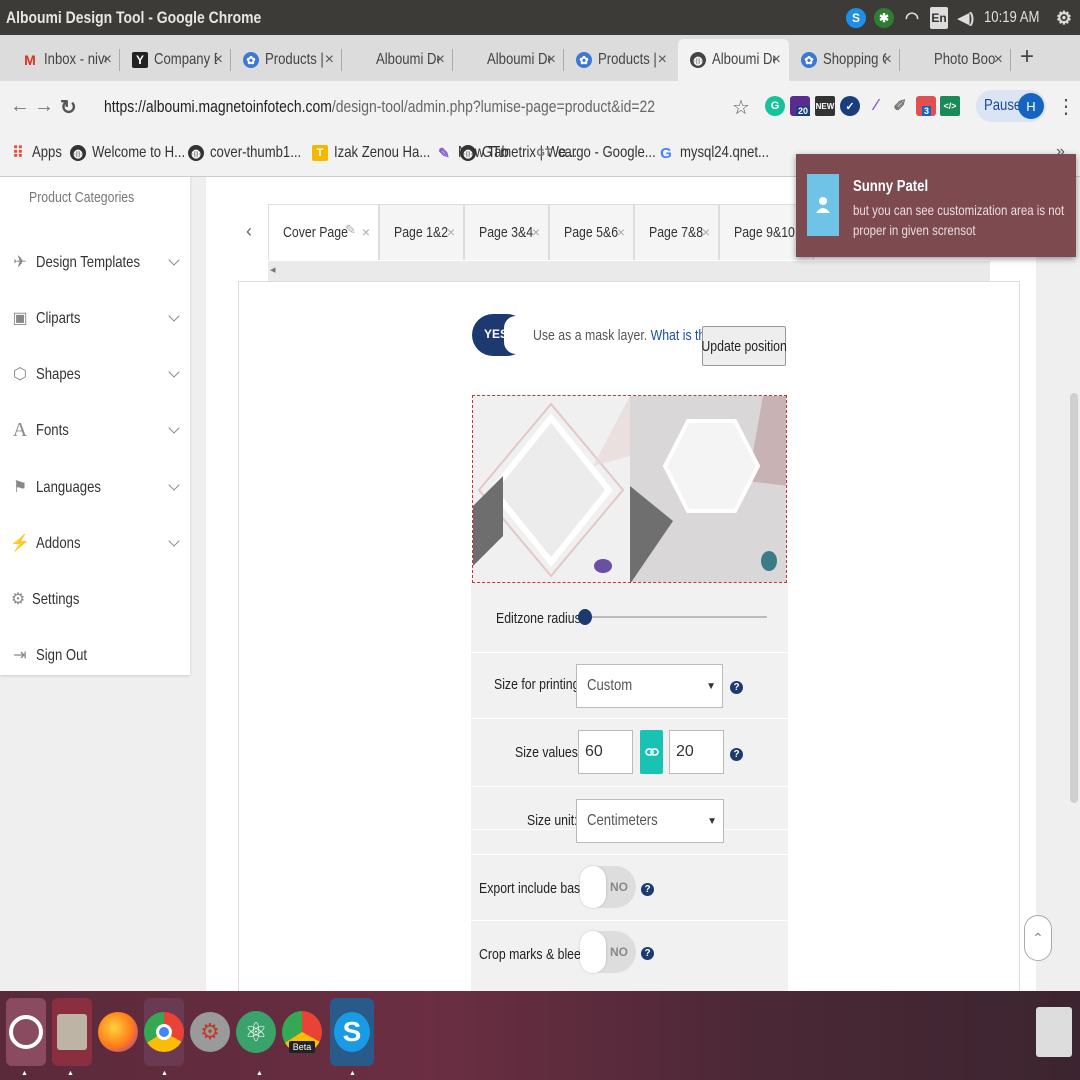 The height and width of the screenshot is (1080, 1080). What do you see at coordinates (95, 549) in the screenshot?
I see `sidebar-item-addons: ⚡ Addons` at bounding box center [95, 549].